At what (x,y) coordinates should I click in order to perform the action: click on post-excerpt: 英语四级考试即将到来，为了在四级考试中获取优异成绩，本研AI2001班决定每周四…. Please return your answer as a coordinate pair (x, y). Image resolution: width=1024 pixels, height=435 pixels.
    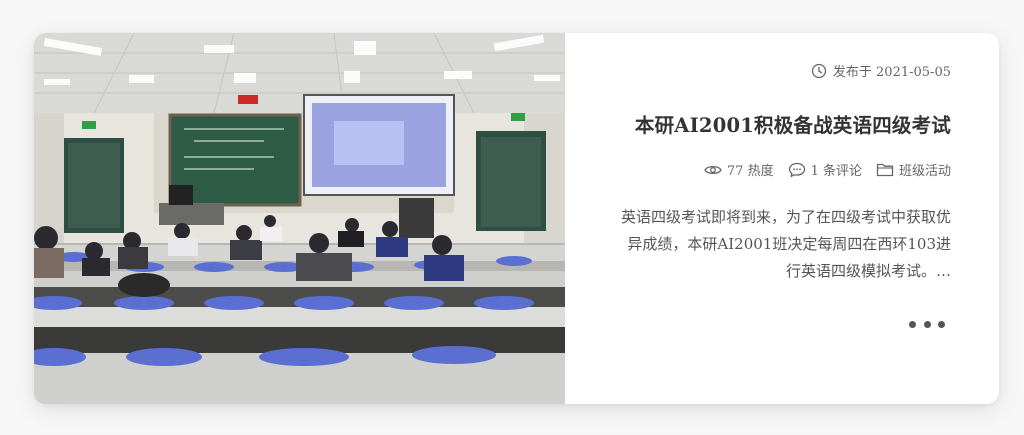
    Looking at the image, I should click on (785, 244).